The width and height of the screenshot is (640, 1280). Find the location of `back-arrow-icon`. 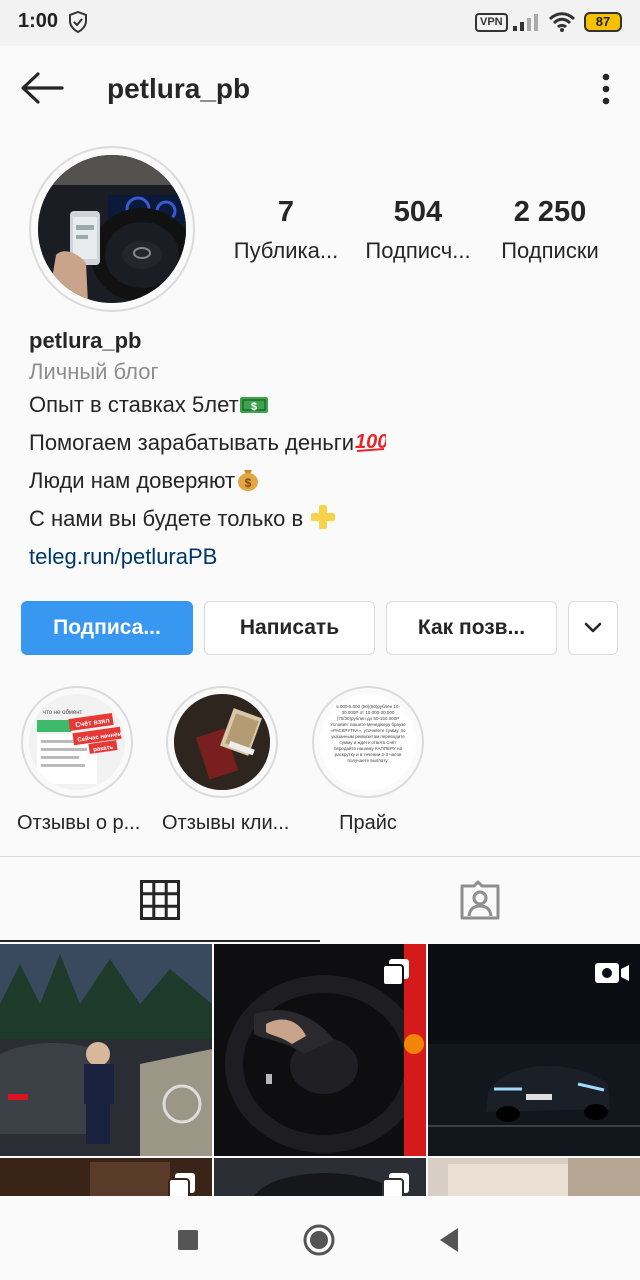

back-arrow-icon is located at coordinates (42, 88).